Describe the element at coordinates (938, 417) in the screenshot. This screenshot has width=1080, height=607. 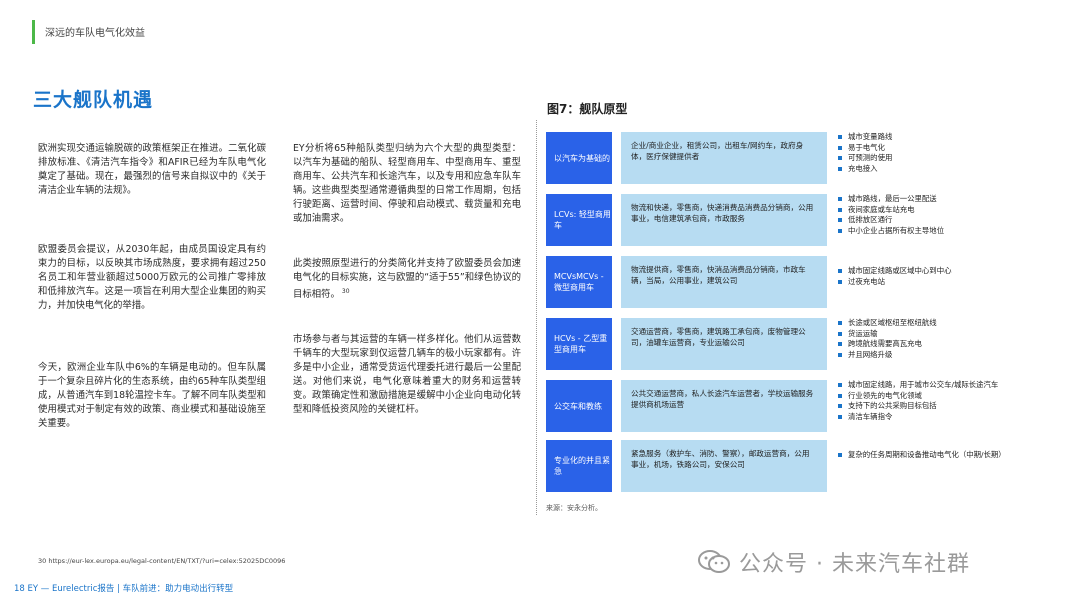
I see `characteristic-item: 清洁车辆指令` at that location.